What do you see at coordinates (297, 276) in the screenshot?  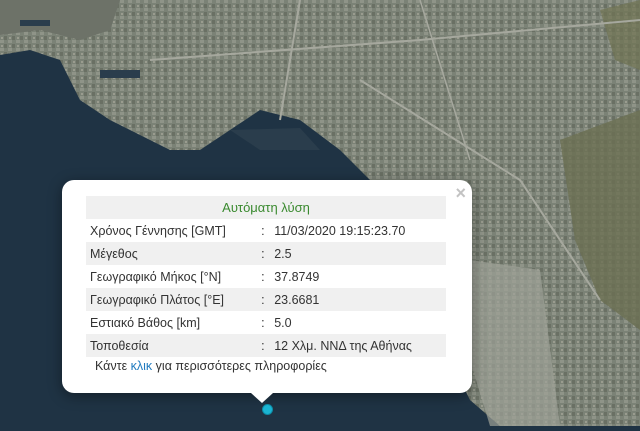 I see `row-value: 37.8749` at bounding box center [297, 276].